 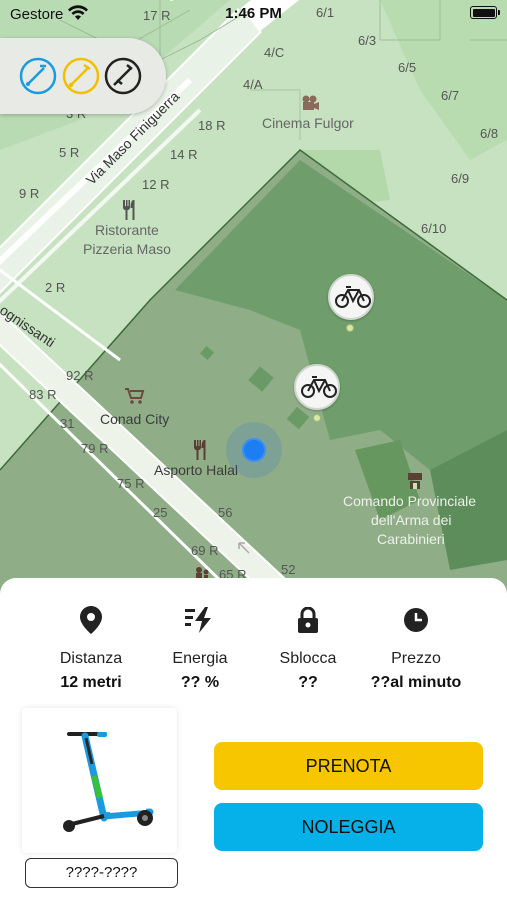 I want to click on stat-energy-value: ?? %, so click(x=200, y=682).